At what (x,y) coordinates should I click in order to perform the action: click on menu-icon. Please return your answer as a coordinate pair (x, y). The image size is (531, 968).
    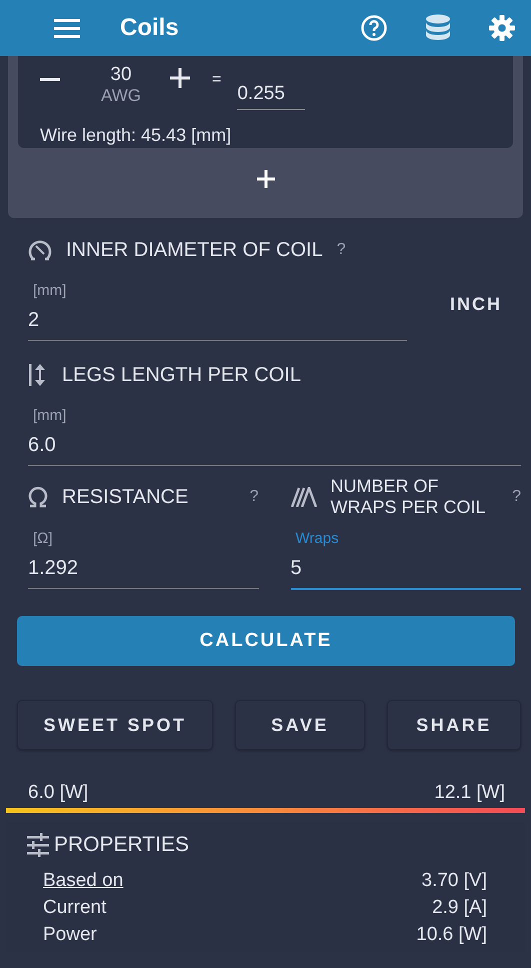
    Looking at the image, I should click on (67, 28).